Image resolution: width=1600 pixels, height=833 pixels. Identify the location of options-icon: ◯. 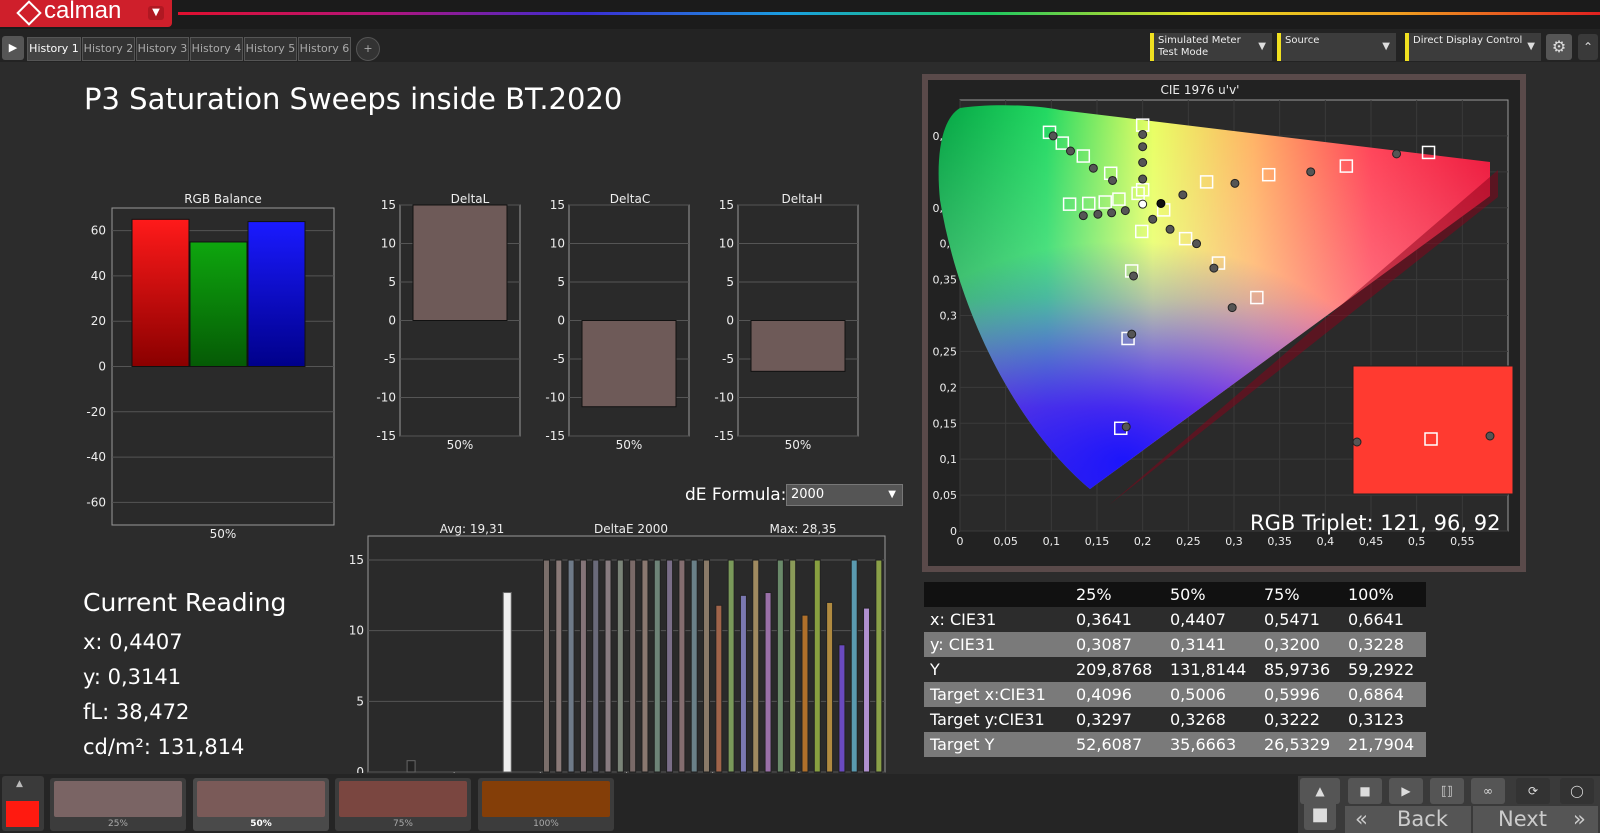
(1577, 791).